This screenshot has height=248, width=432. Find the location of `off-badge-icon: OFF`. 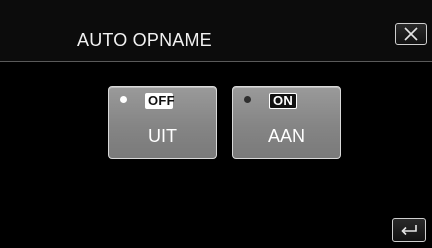

off-badge-icon: OFF is located at coordinates (160, 101).